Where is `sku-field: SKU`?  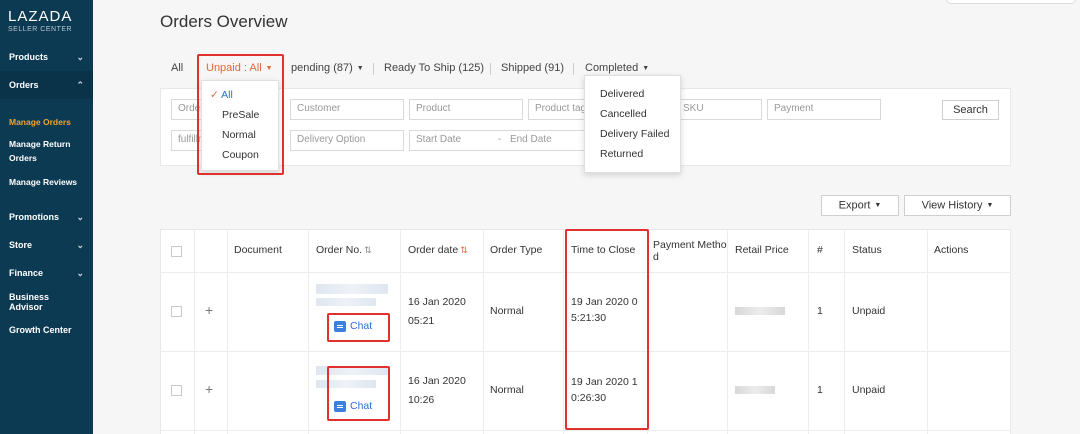
sku-field: SKU is located at coordinates (719, 109).